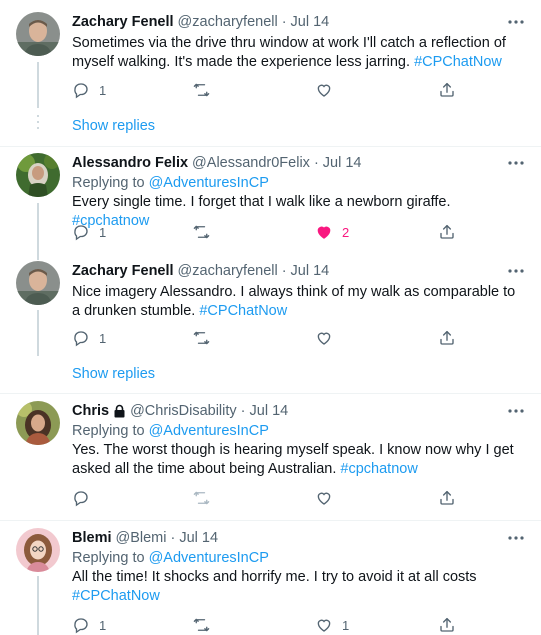 The image size is (541, 635). Describe the element at coordinates (378, 469) in the screenshot. I see `hashtag-link: #cpchatnow` at that location.